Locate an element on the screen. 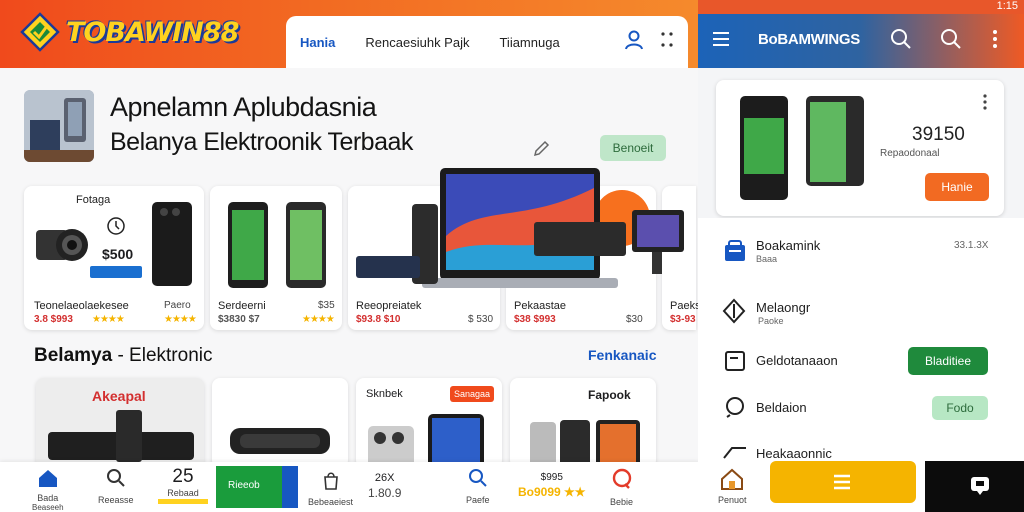 This screenshot has height=512, width=1024. bottom-nav-item-tag: 26X 1.80.9 is located at coordinates (384, 486).